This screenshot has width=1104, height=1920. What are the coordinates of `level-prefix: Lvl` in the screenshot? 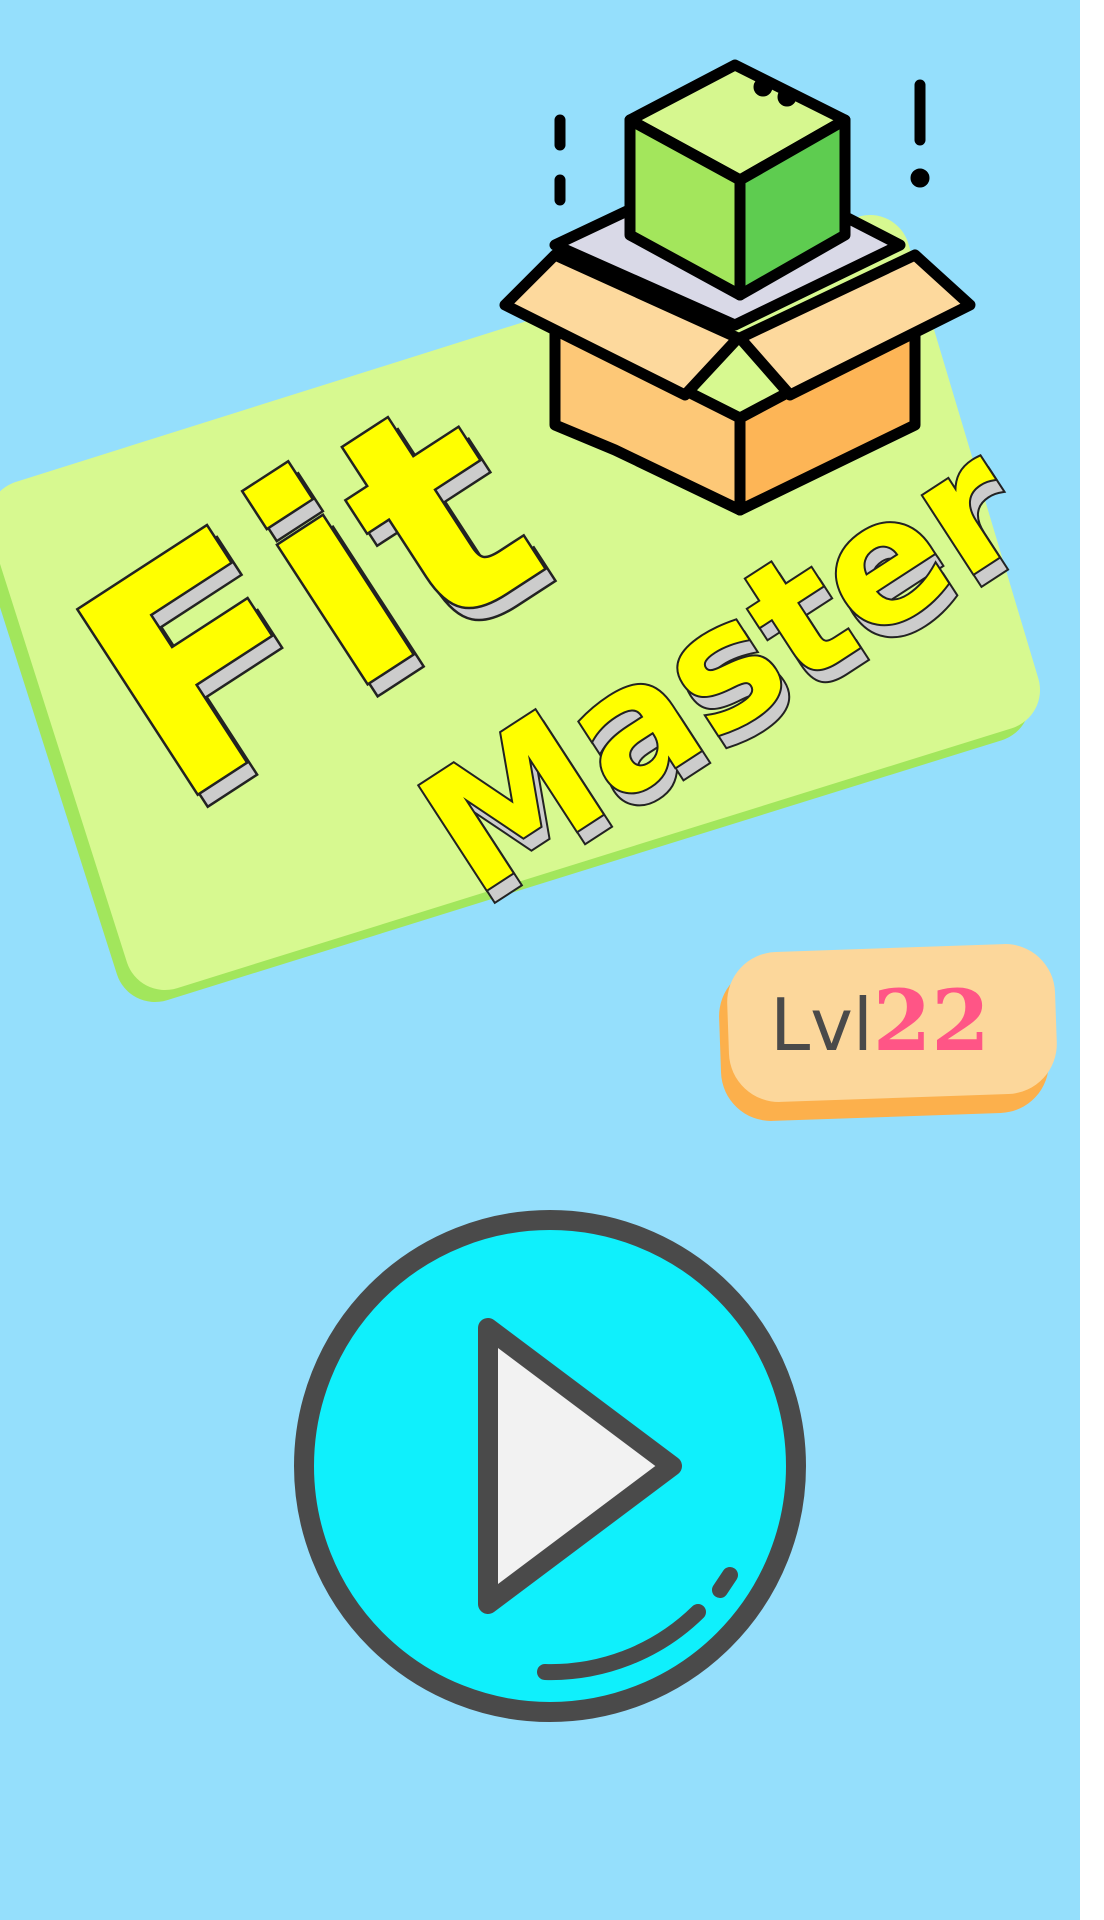 It's located at (821, 1025).